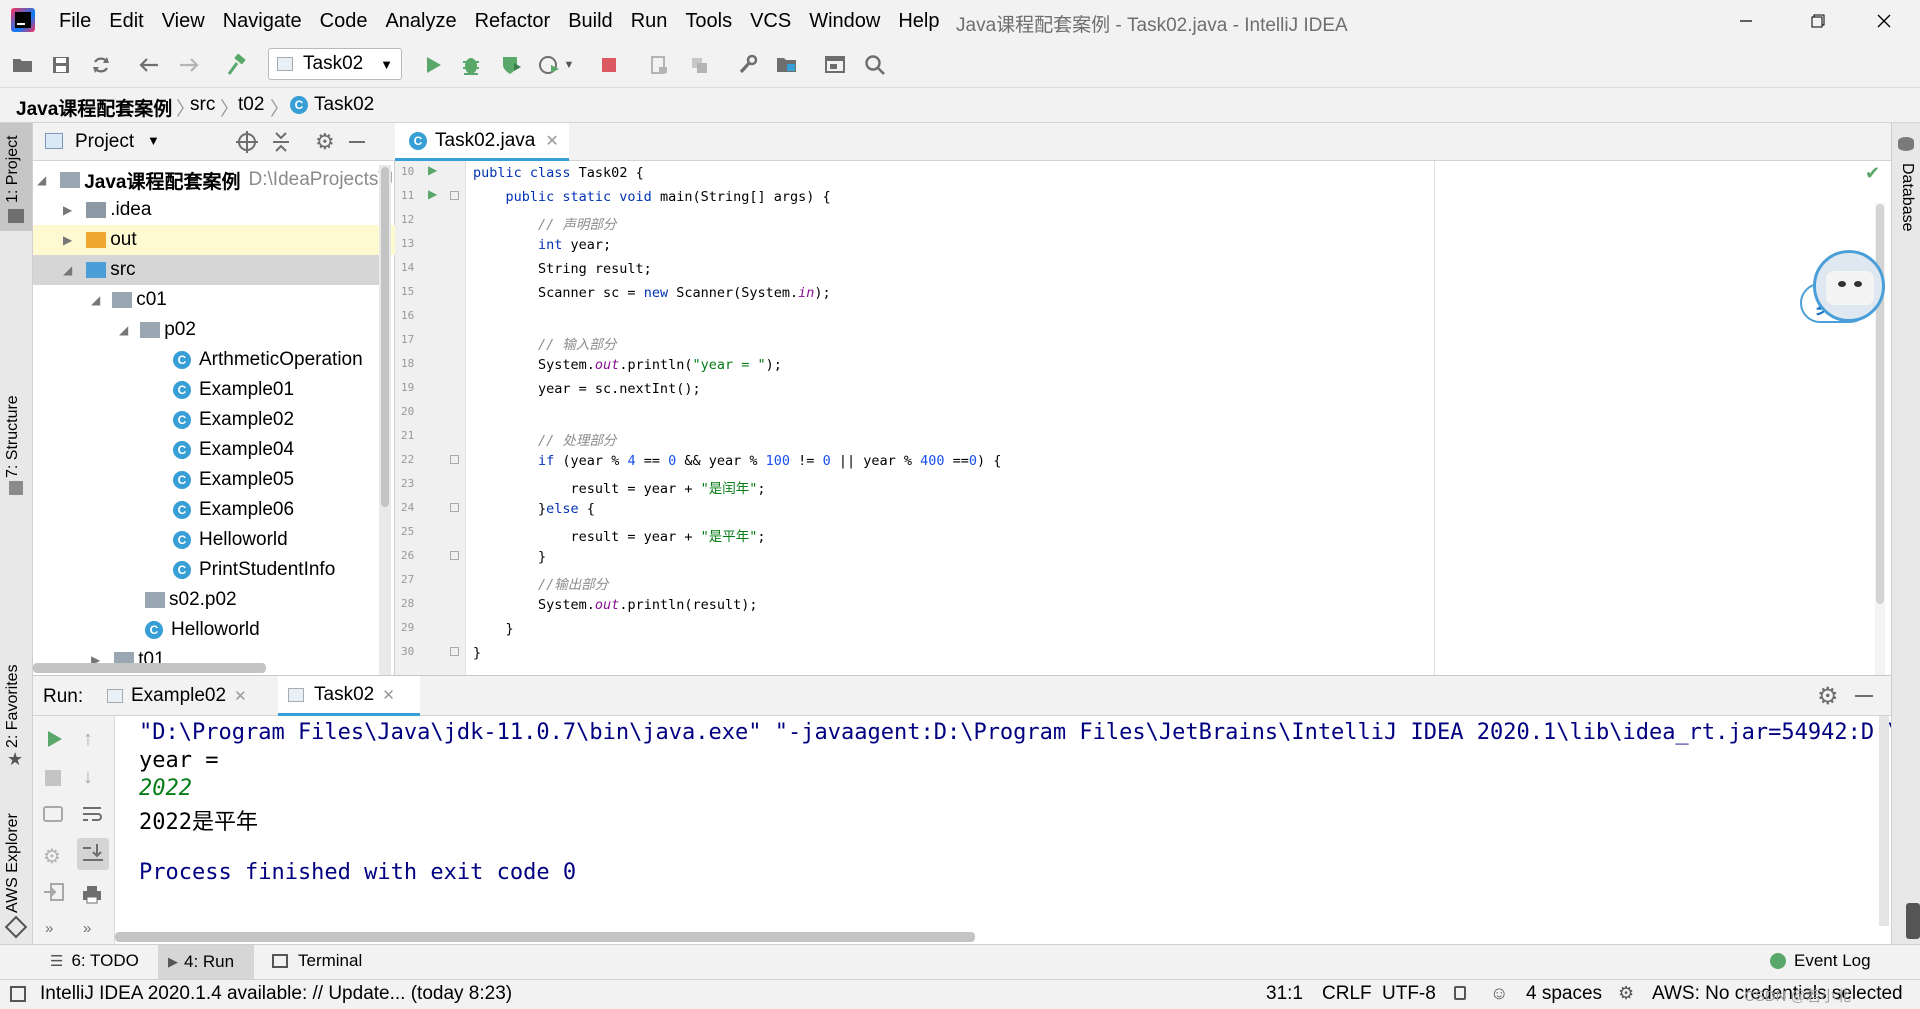  I want to click on breadcrumb-project: Java课程配套案例, so click(94, 107).